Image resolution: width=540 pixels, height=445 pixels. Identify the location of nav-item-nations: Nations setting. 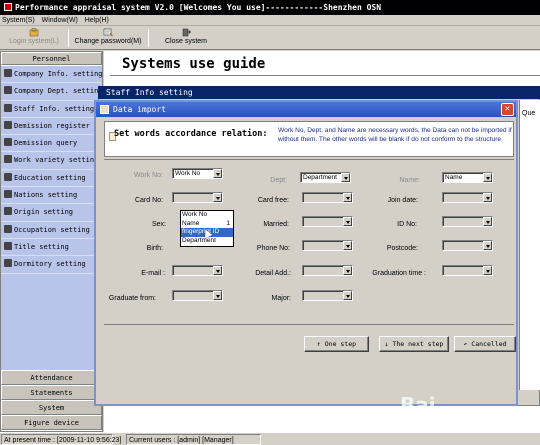
(51, 196).